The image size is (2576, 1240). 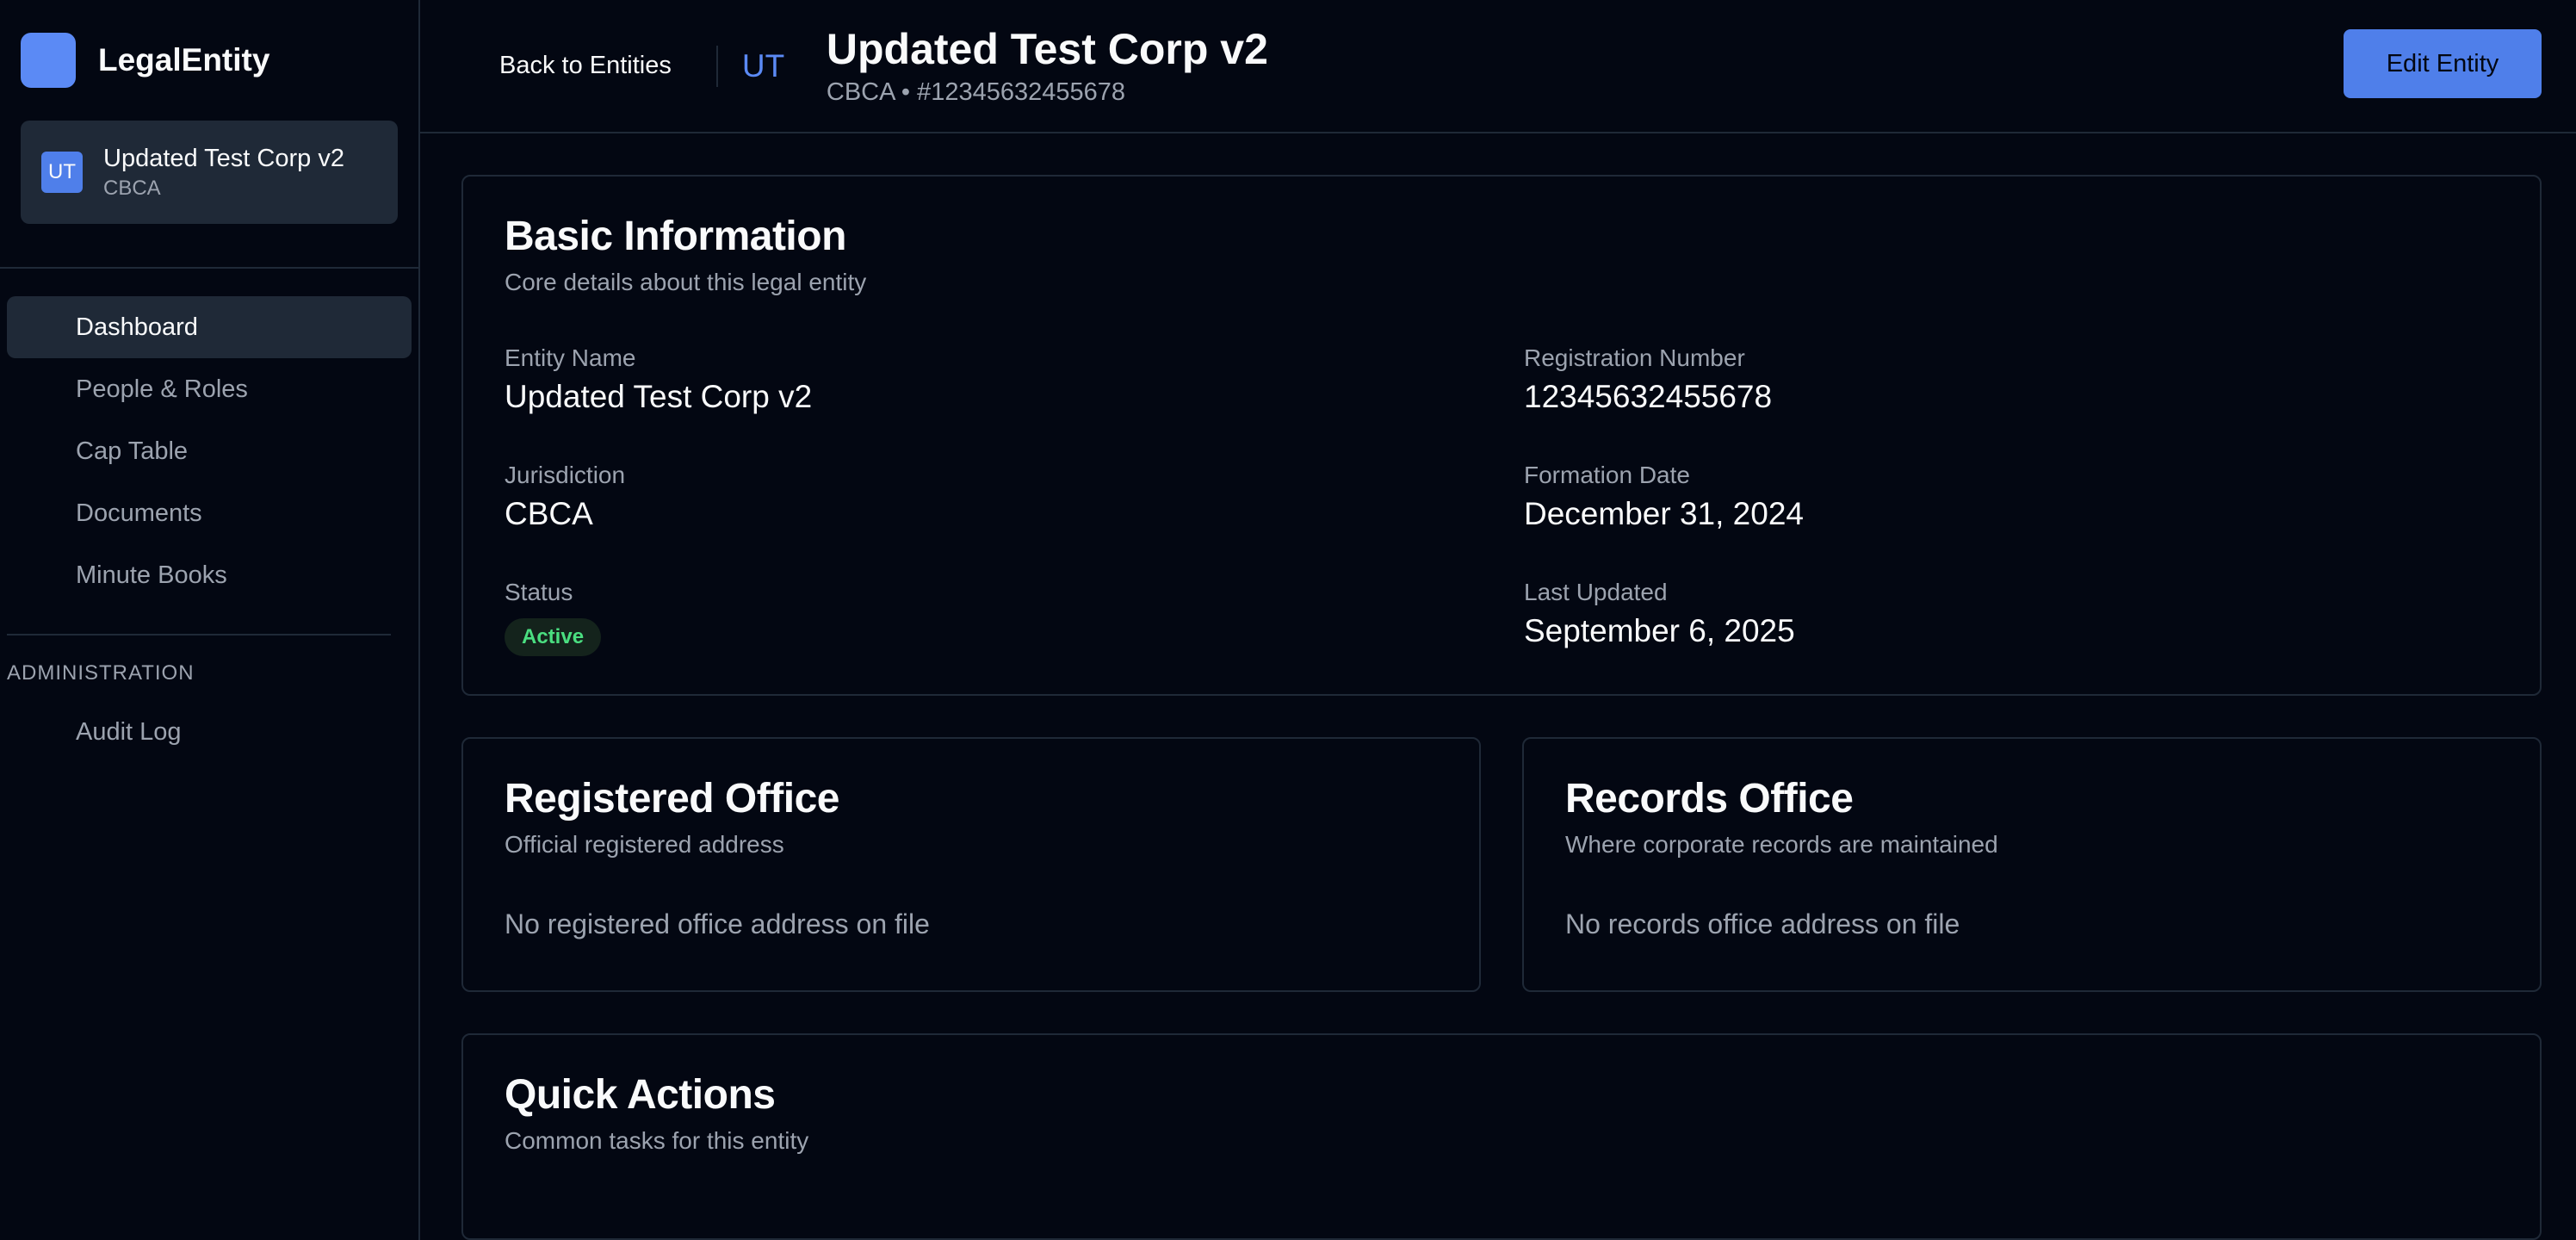 I want to click on field-last-updated: Last Updated September 6, 2025, so click(x=2012, y=618).